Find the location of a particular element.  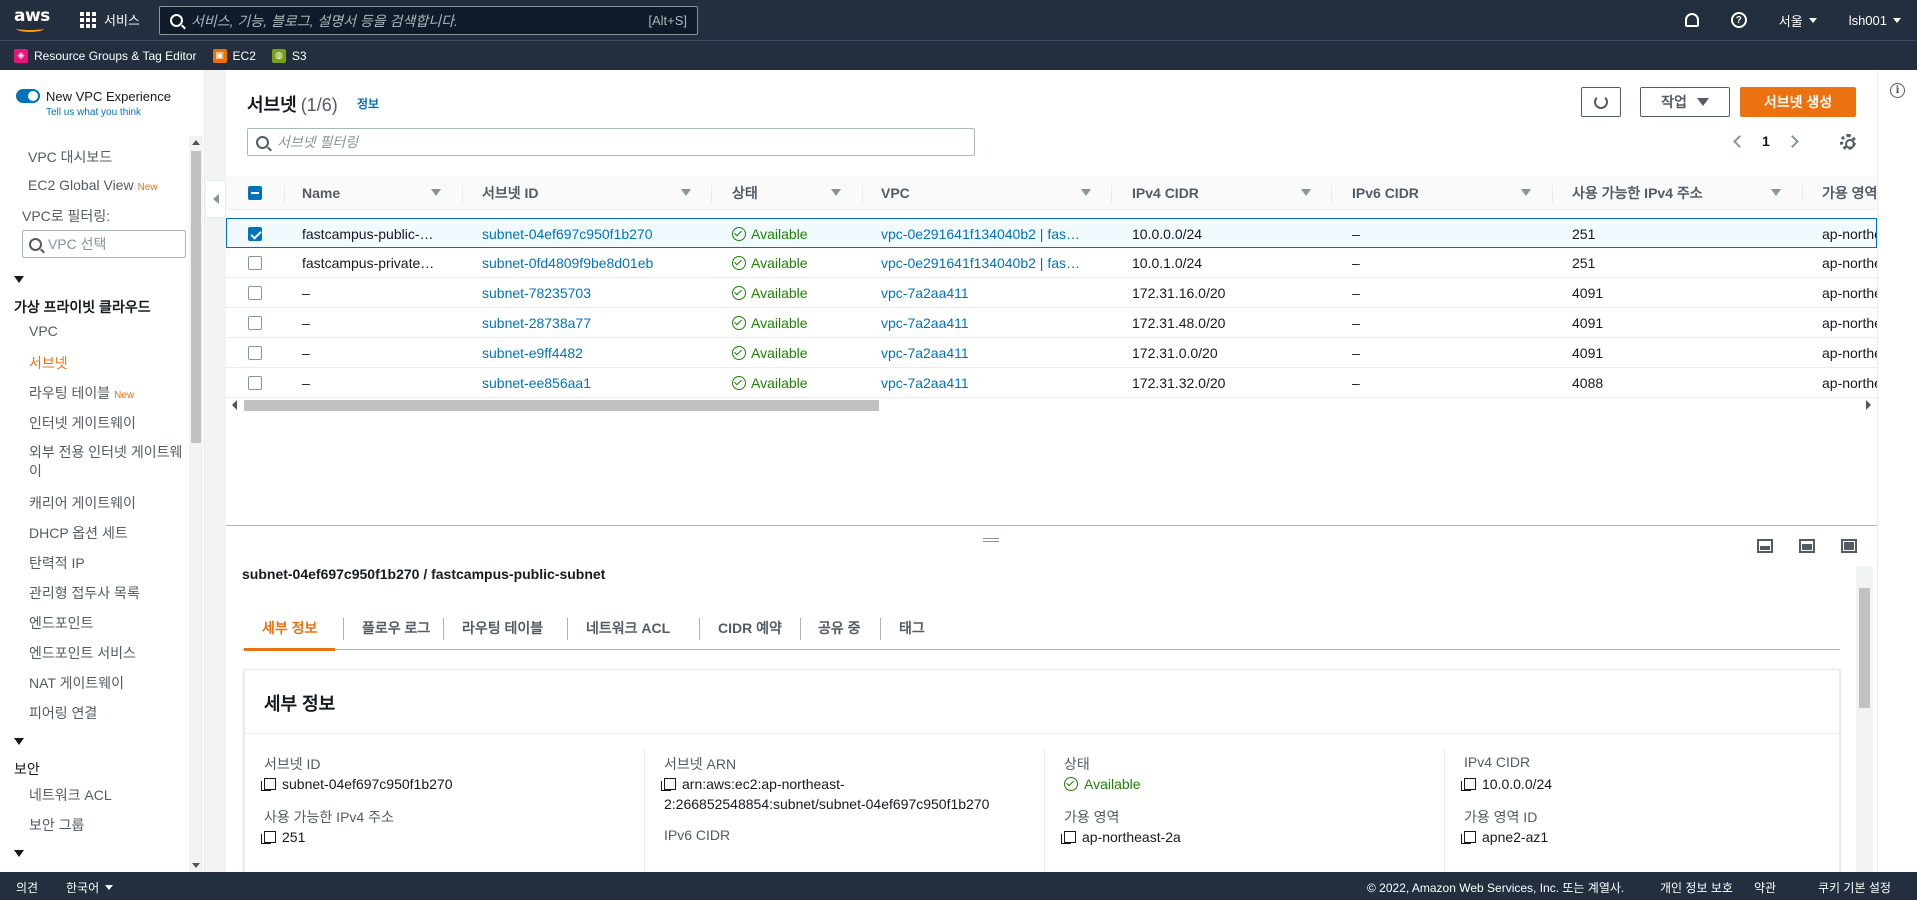

sidebar-item-carrier-gateways: 캐리어 게이트웨이 is located at coordinates (82, 503).